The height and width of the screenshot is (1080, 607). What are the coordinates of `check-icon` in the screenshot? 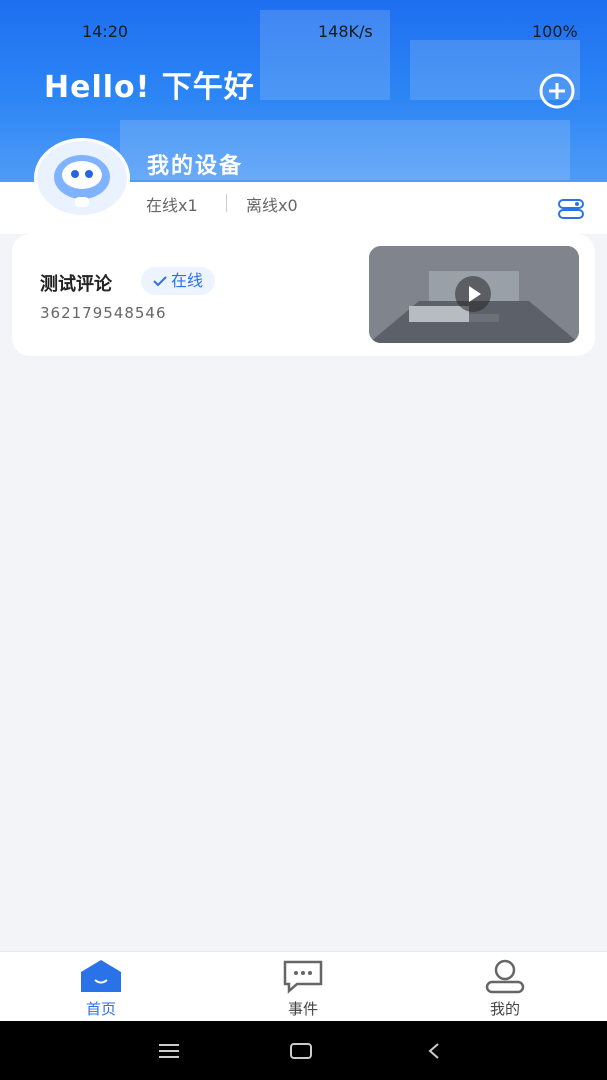 It's located at (160, 281).